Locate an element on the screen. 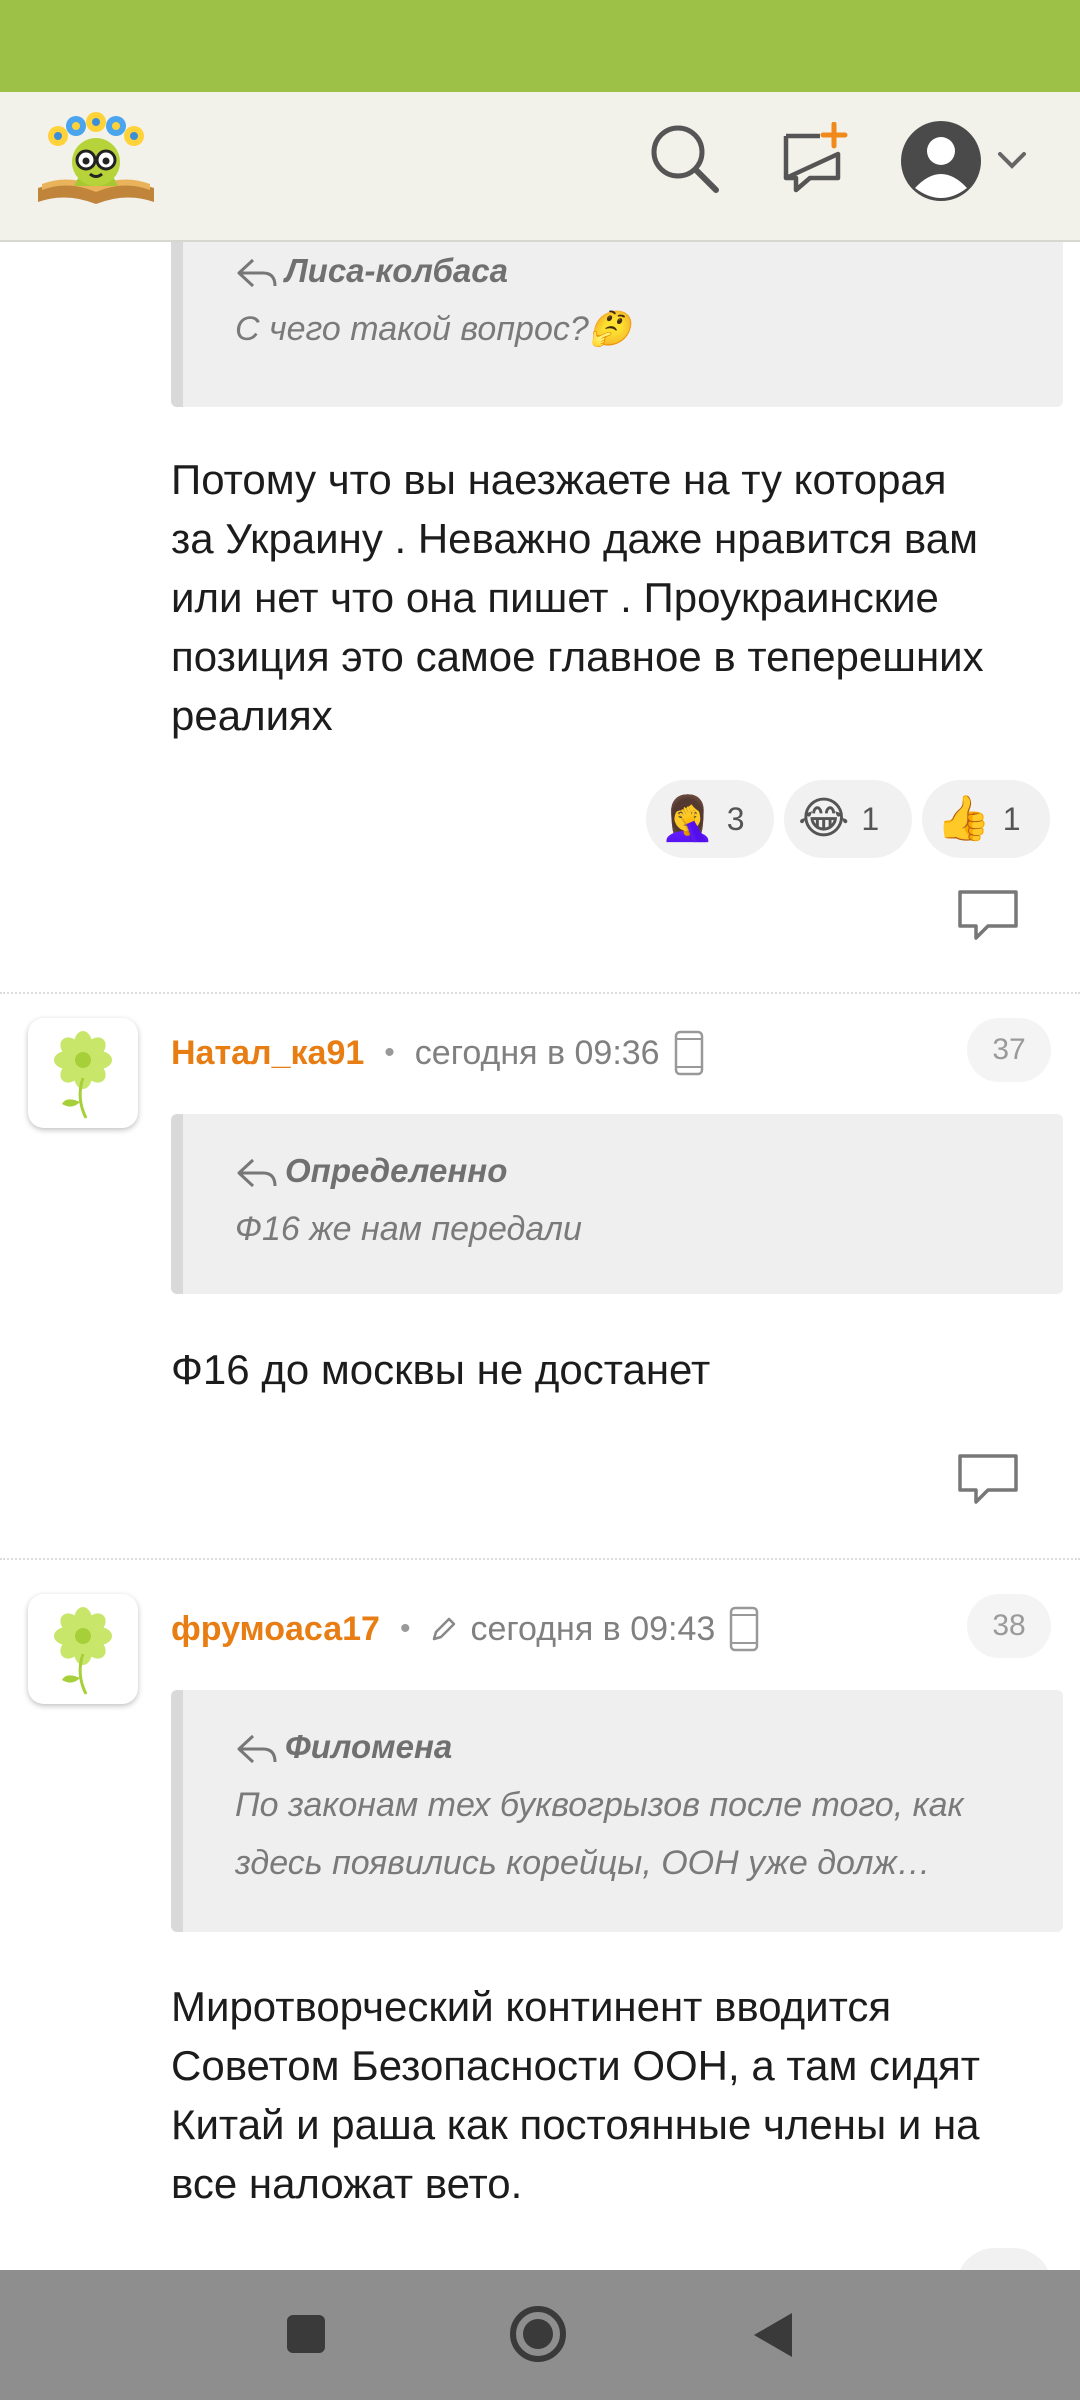  profile-avatar-icon is located at coordinates (941, 161).